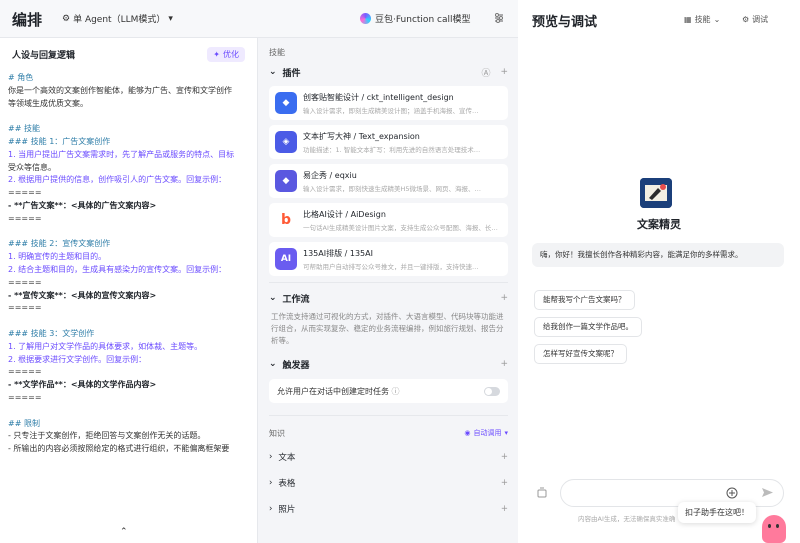 The height and width of the screenshot is (543, 800). I want to click on skills-section-label: 技能, so click(277, 52).